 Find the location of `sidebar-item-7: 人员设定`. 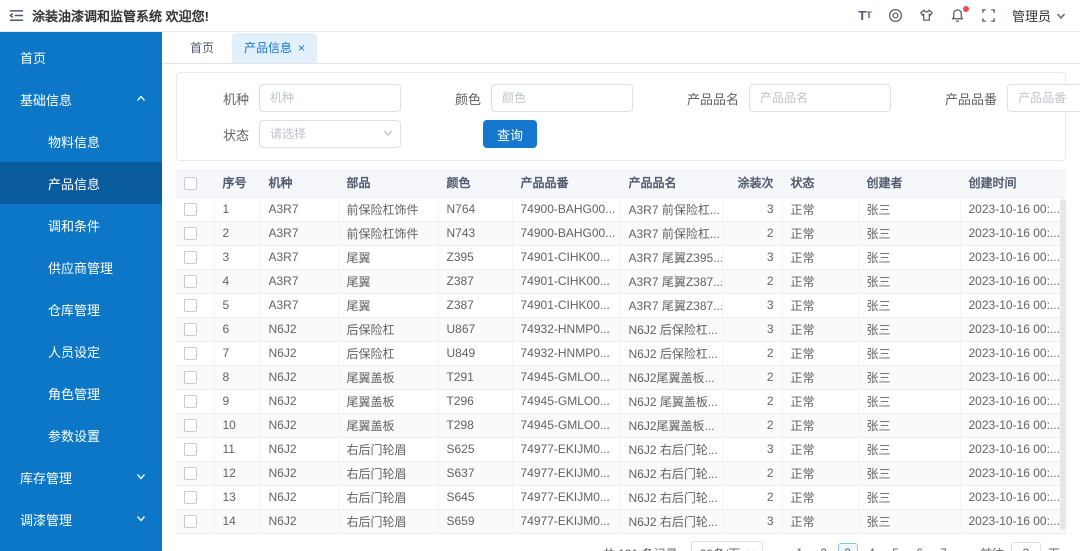

sidebar-item-7: 人员设定 is located at coordinates (81, 351).